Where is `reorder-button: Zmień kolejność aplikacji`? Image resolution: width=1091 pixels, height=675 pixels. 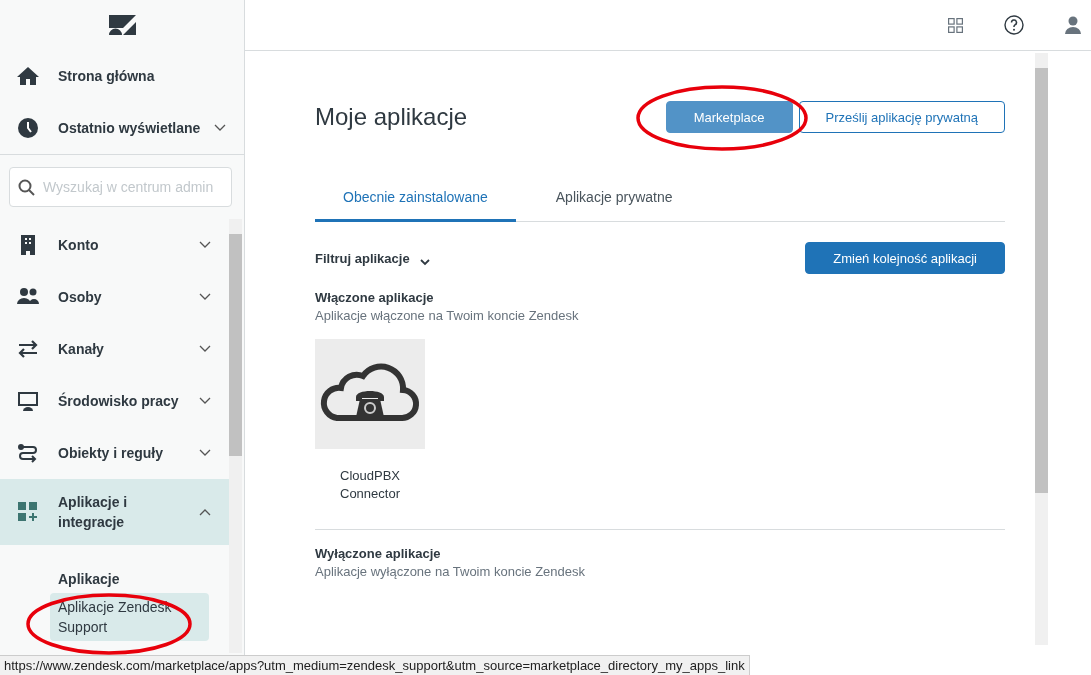 reorder-button: Zmień kolejność aplikacji is located at coordinates (905, 258).